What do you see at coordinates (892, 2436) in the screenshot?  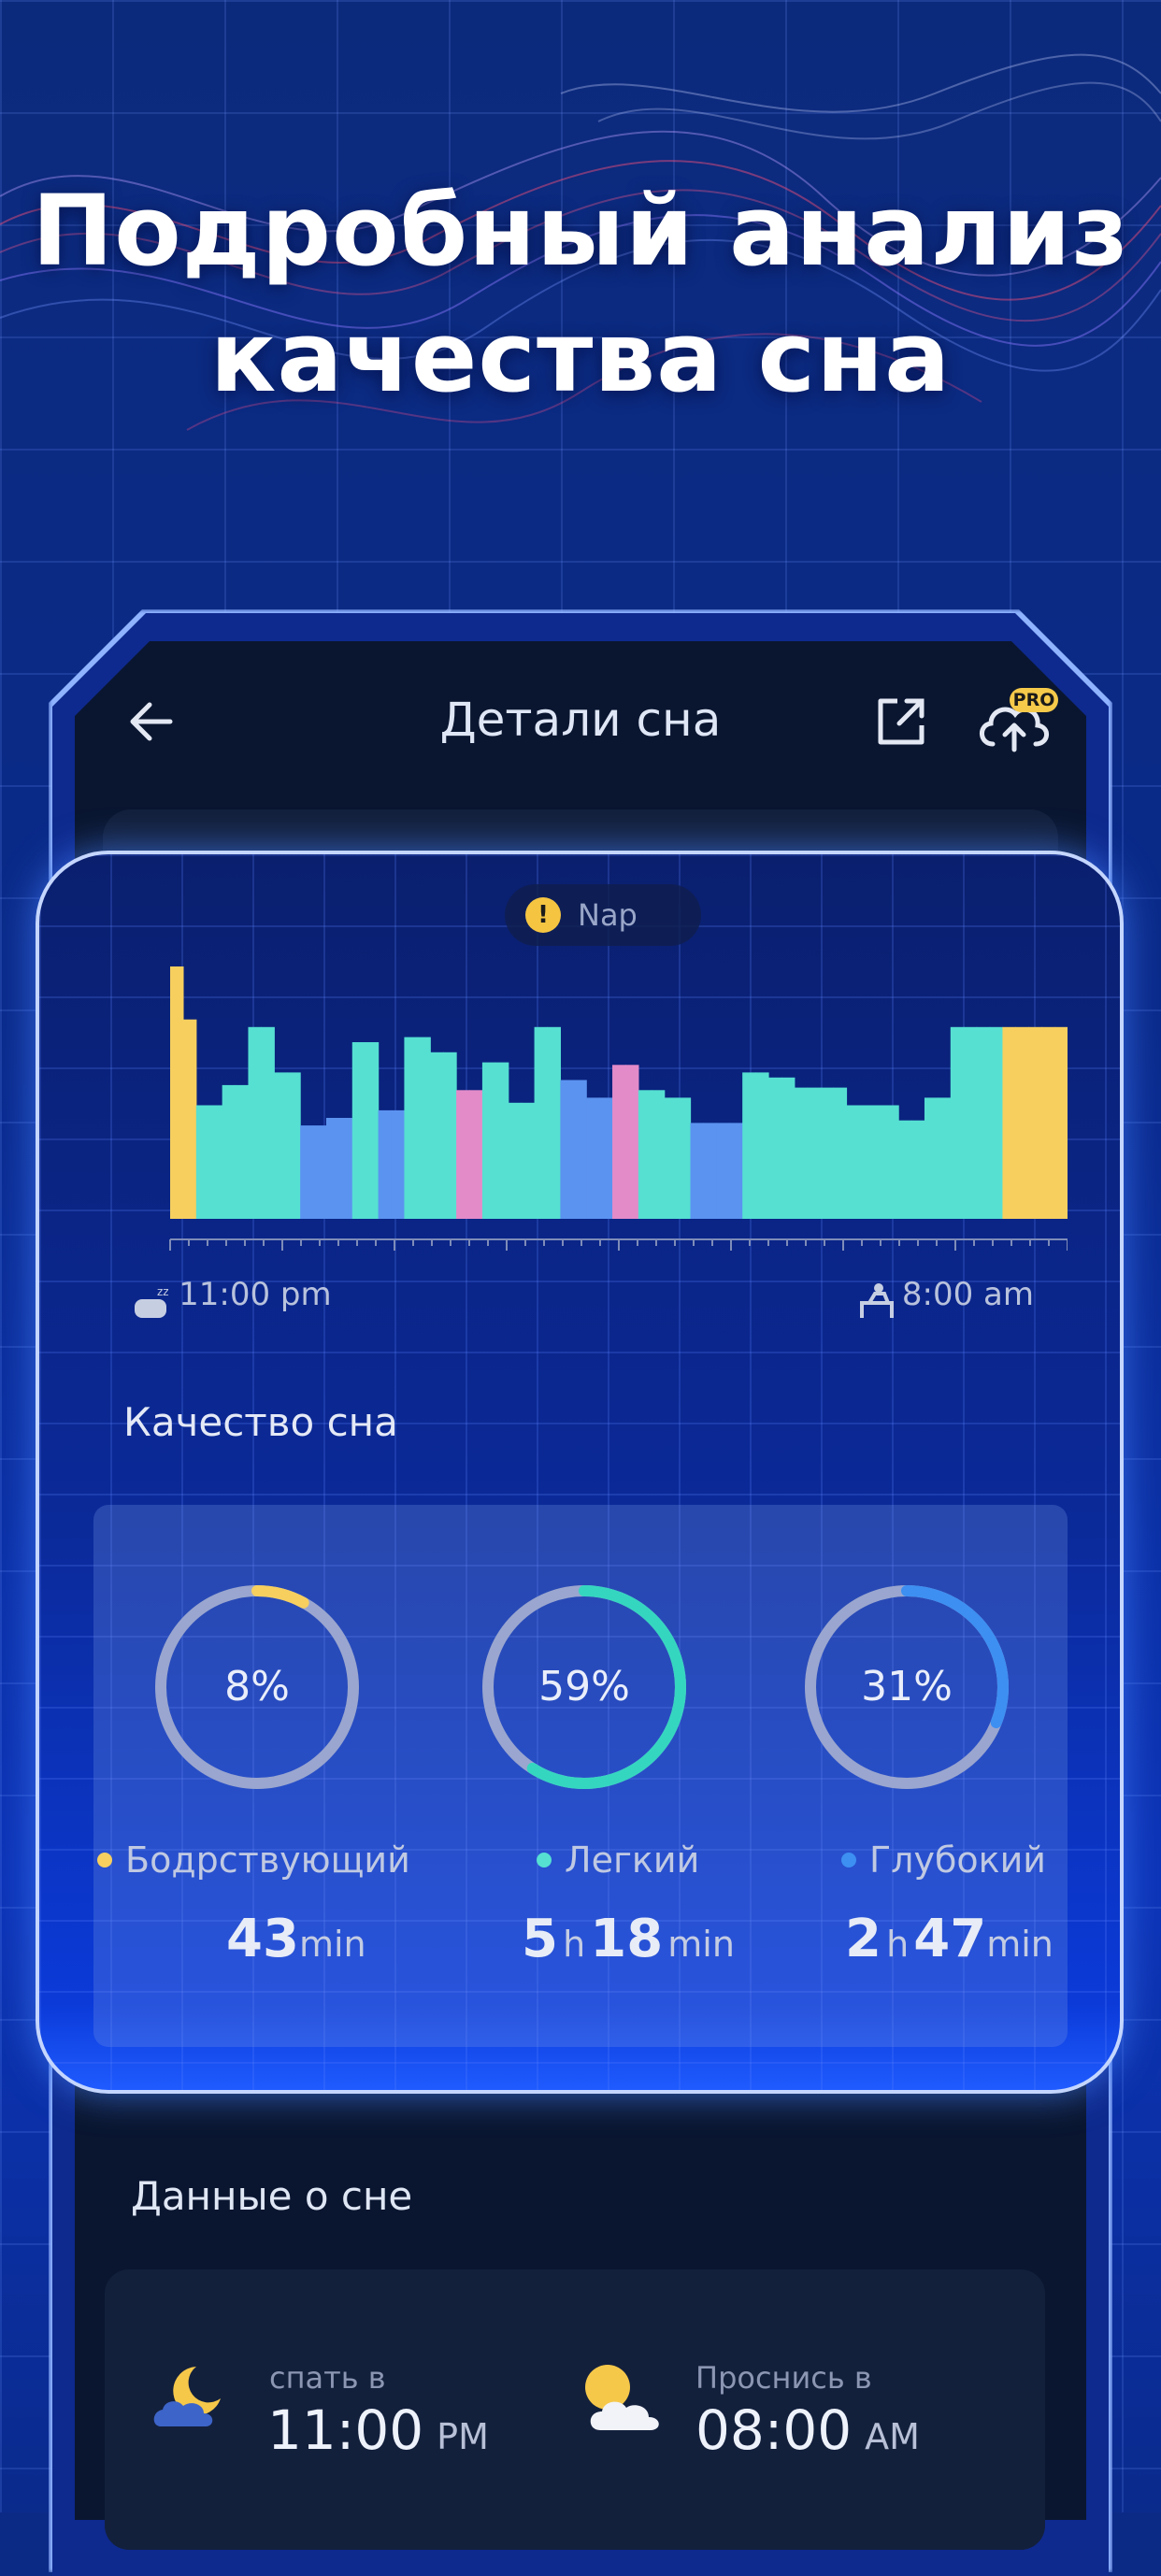 I see `wake-ampm: AM` at bounding box center [892, 2436].